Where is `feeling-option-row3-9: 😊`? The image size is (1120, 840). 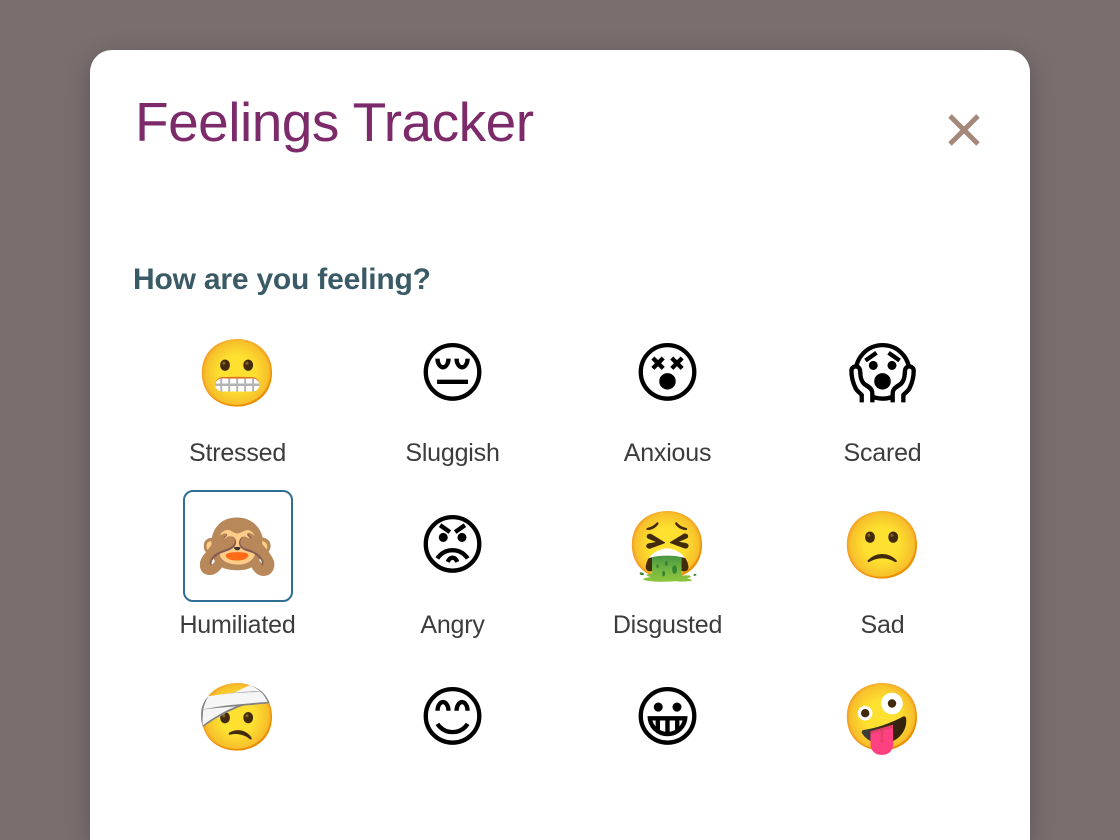 feeling-option-row3-9: 😊 is located at coordinates (452, 723).